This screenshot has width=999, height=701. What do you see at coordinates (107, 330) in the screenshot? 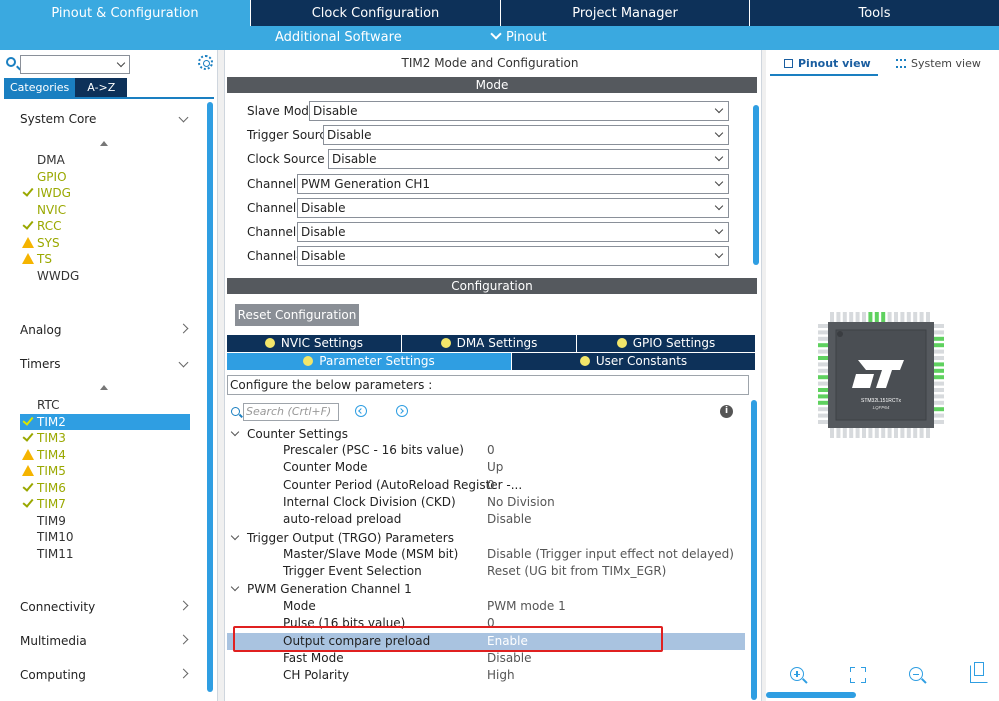
I see `group-analog: Analog` at bounding box center [107, 330].